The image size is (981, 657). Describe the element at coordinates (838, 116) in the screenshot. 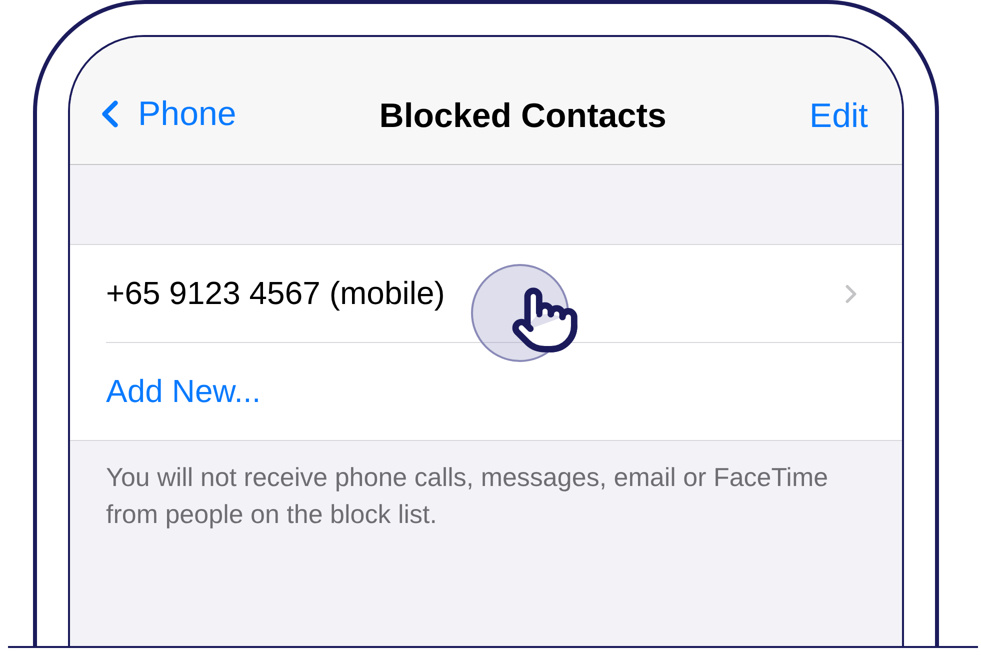

I see `edit-button: Edit` at that location.